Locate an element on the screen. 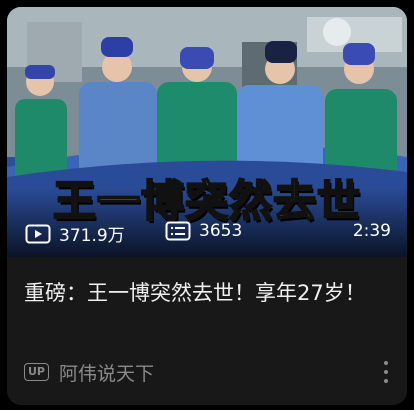 Image resolution: width=414 pixels, height=410 pixels. author-name: 阿伟说天下 is located at coordinates (106, 372).